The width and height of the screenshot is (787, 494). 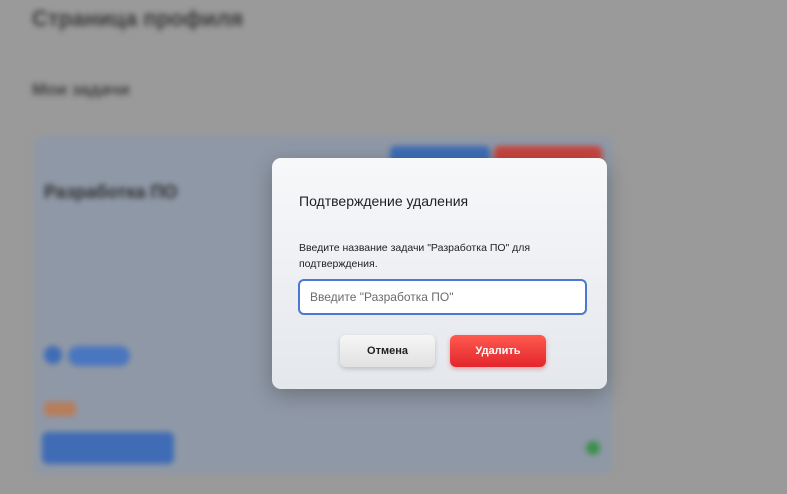 I want to click on complete-task-button, so click(x=108, y=448).